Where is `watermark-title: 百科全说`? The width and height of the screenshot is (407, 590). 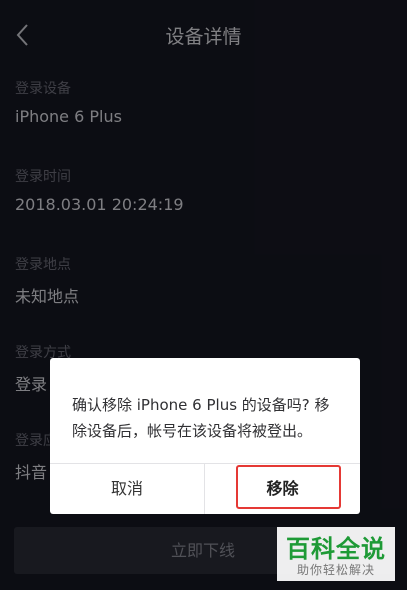
watermark-title: 百科全说 is located at coordinates (336, 549).